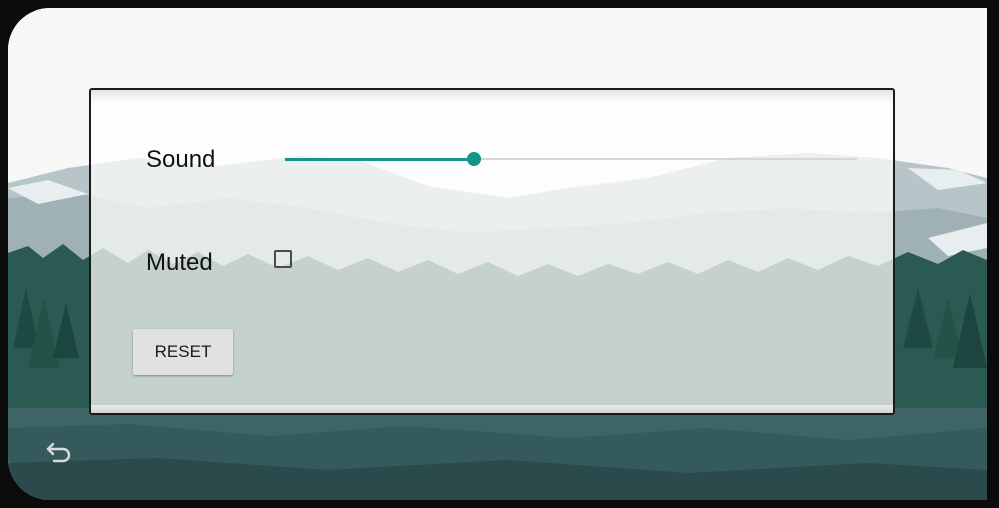 This screenshot has height=508, width=999. What do you see at coordinates (492, 409) in the screenshot?
I see `dialog-bottom-edge` at bounding box center [492, 409].